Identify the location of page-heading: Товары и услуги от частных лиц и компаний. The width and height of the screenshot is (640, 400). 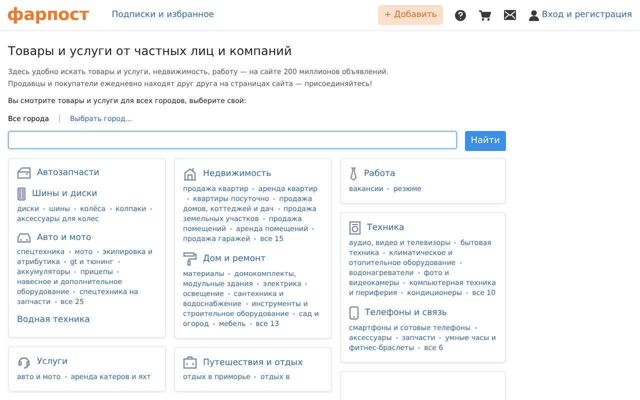
(150, 51).